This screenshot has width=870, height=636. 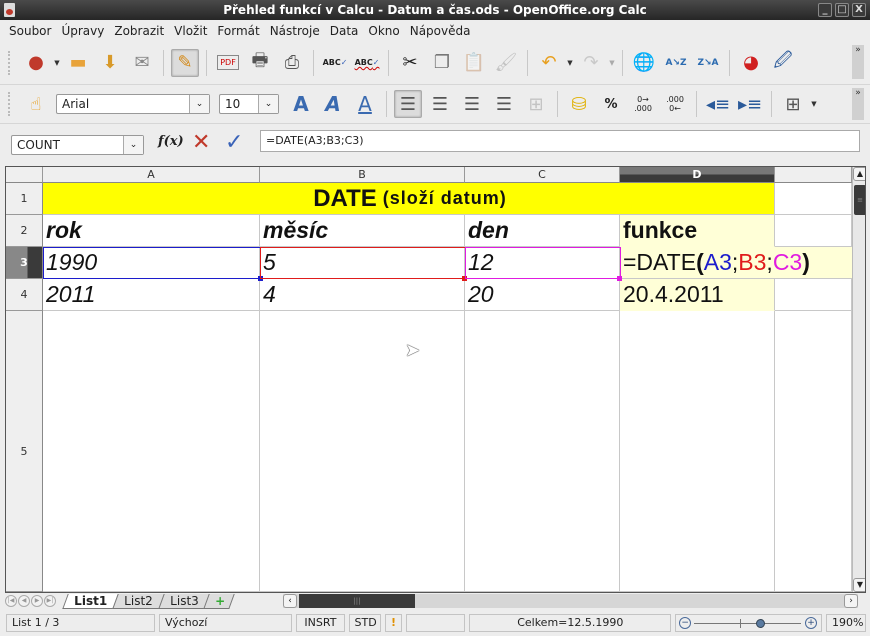 I want to click on formula-input: =DATE(A3;B3;C3), so click(x=560, y=141).